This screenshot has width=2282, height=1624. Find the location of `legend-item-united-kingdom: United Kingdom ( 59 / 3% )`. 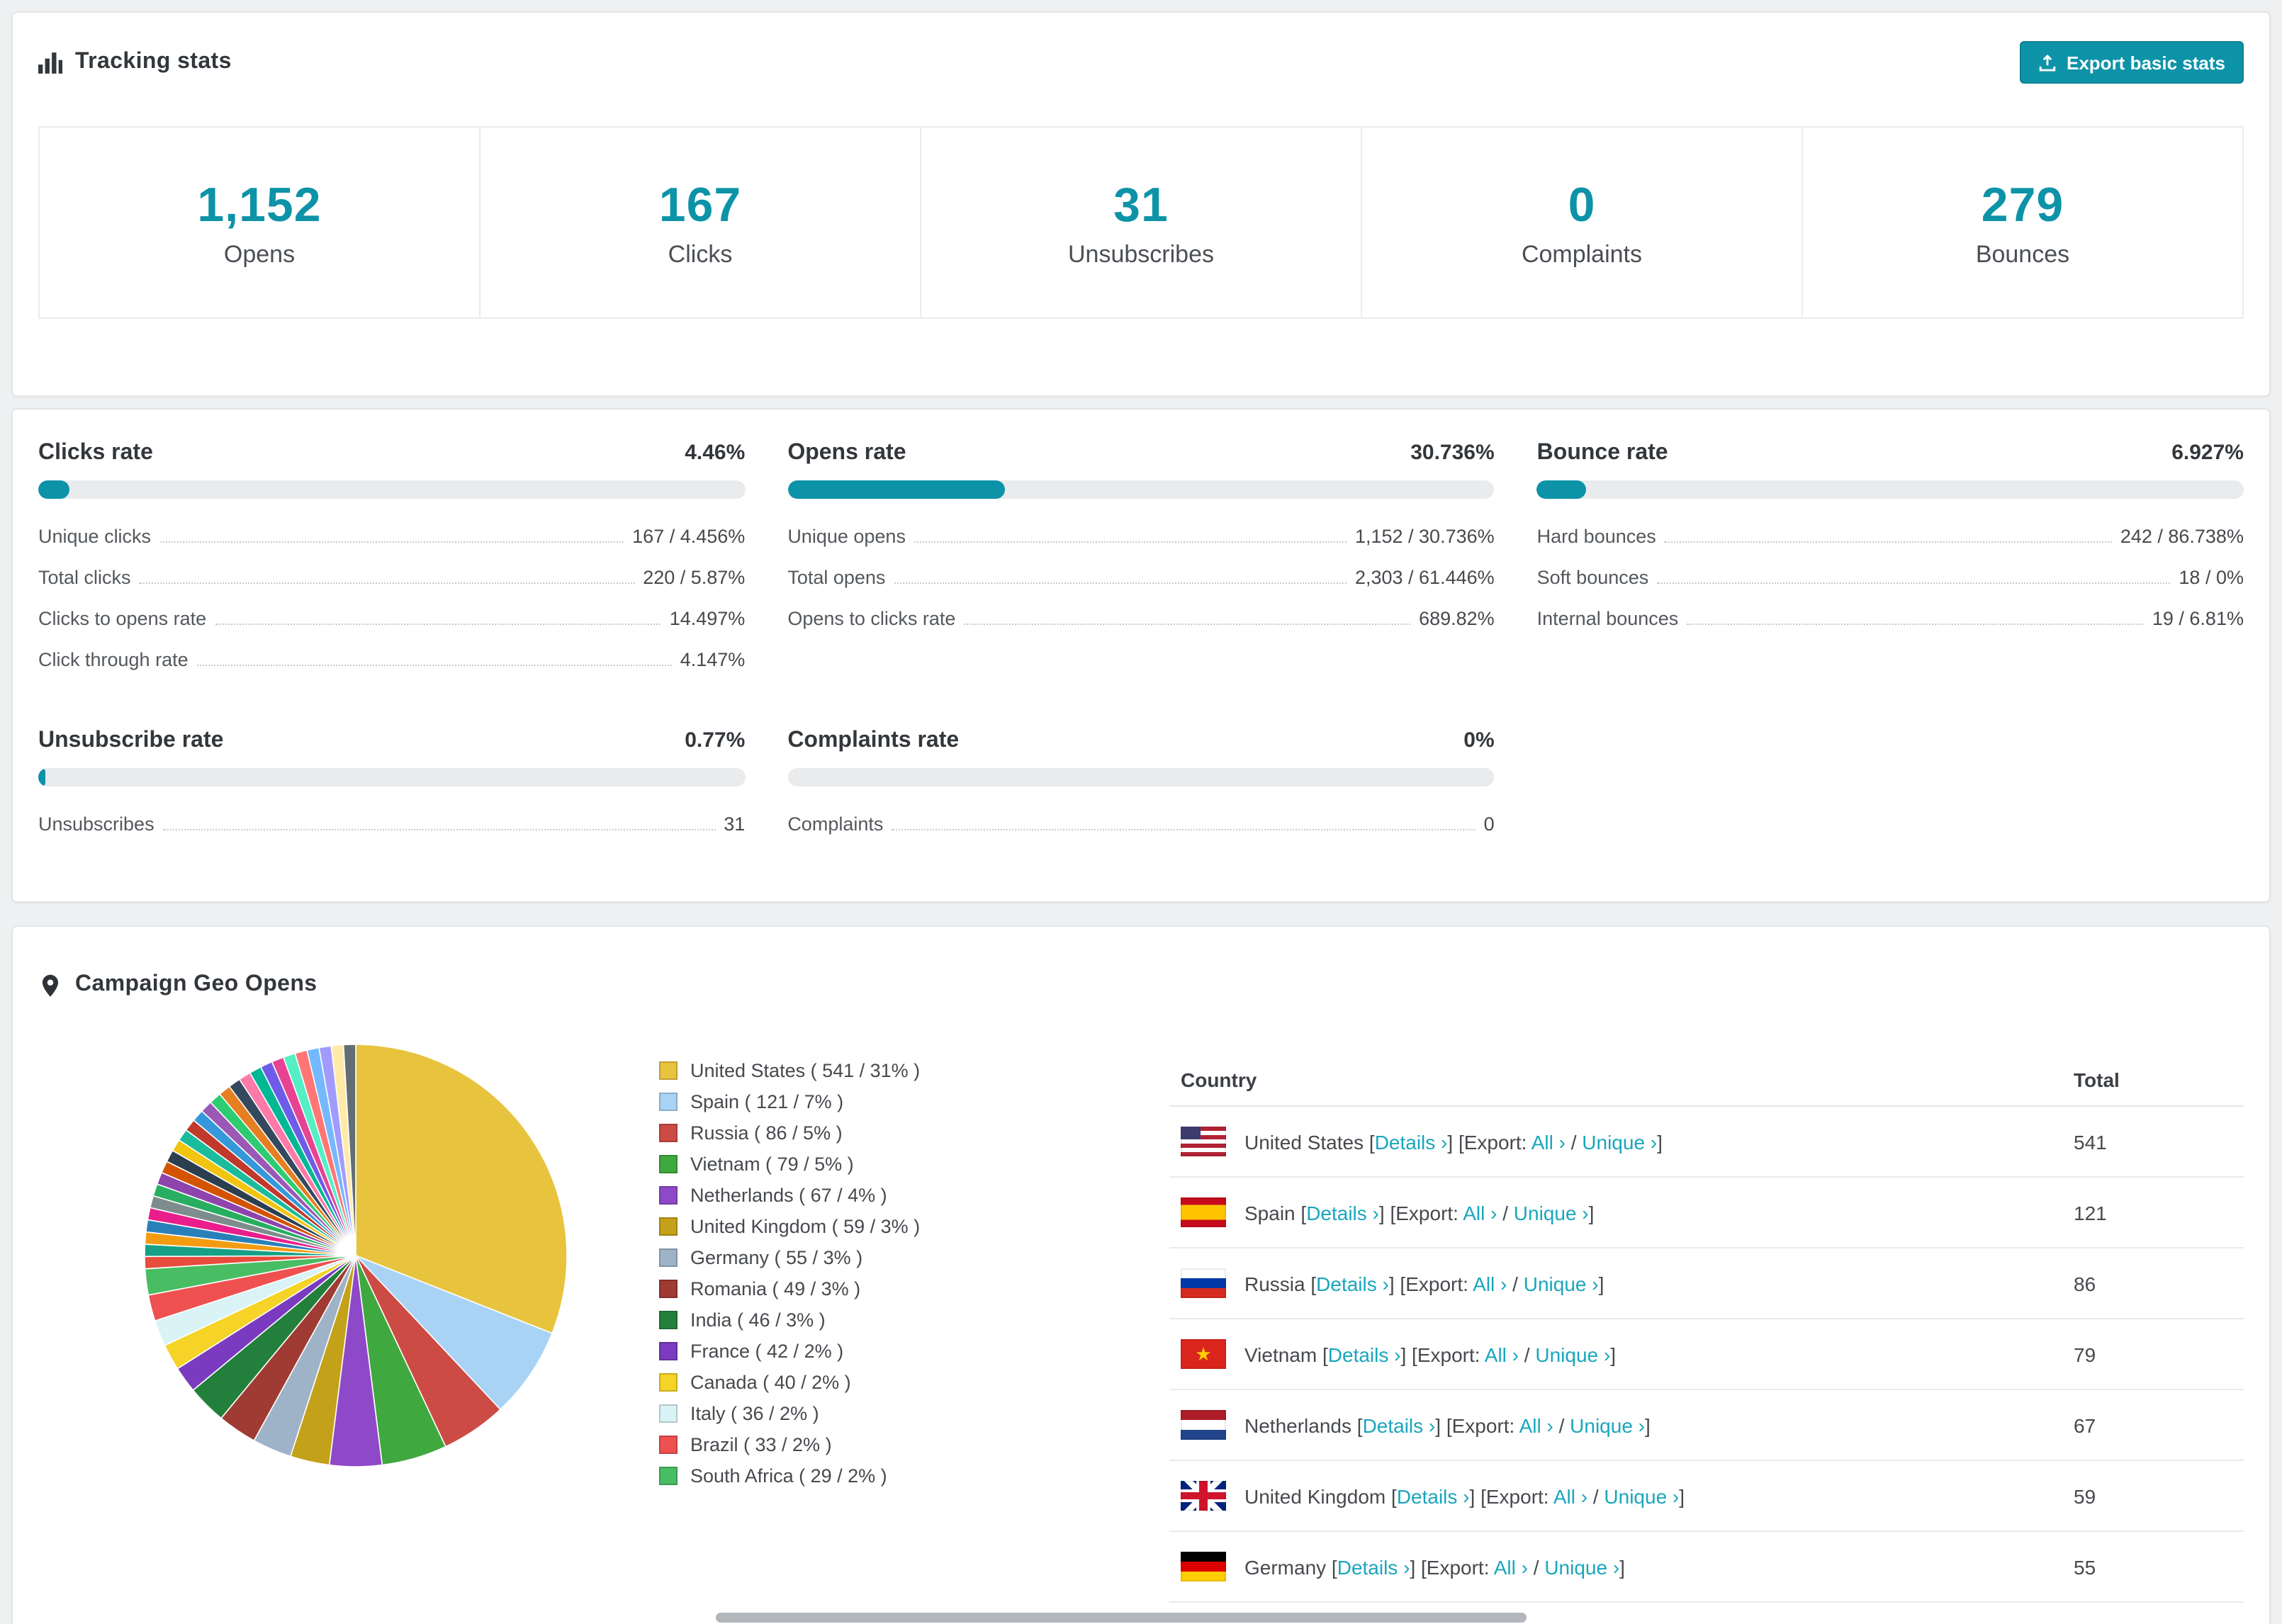

legend-item-united-kingdom: United Kingdom ( 59 / 3% ) is located at coordinates (871, 1226).